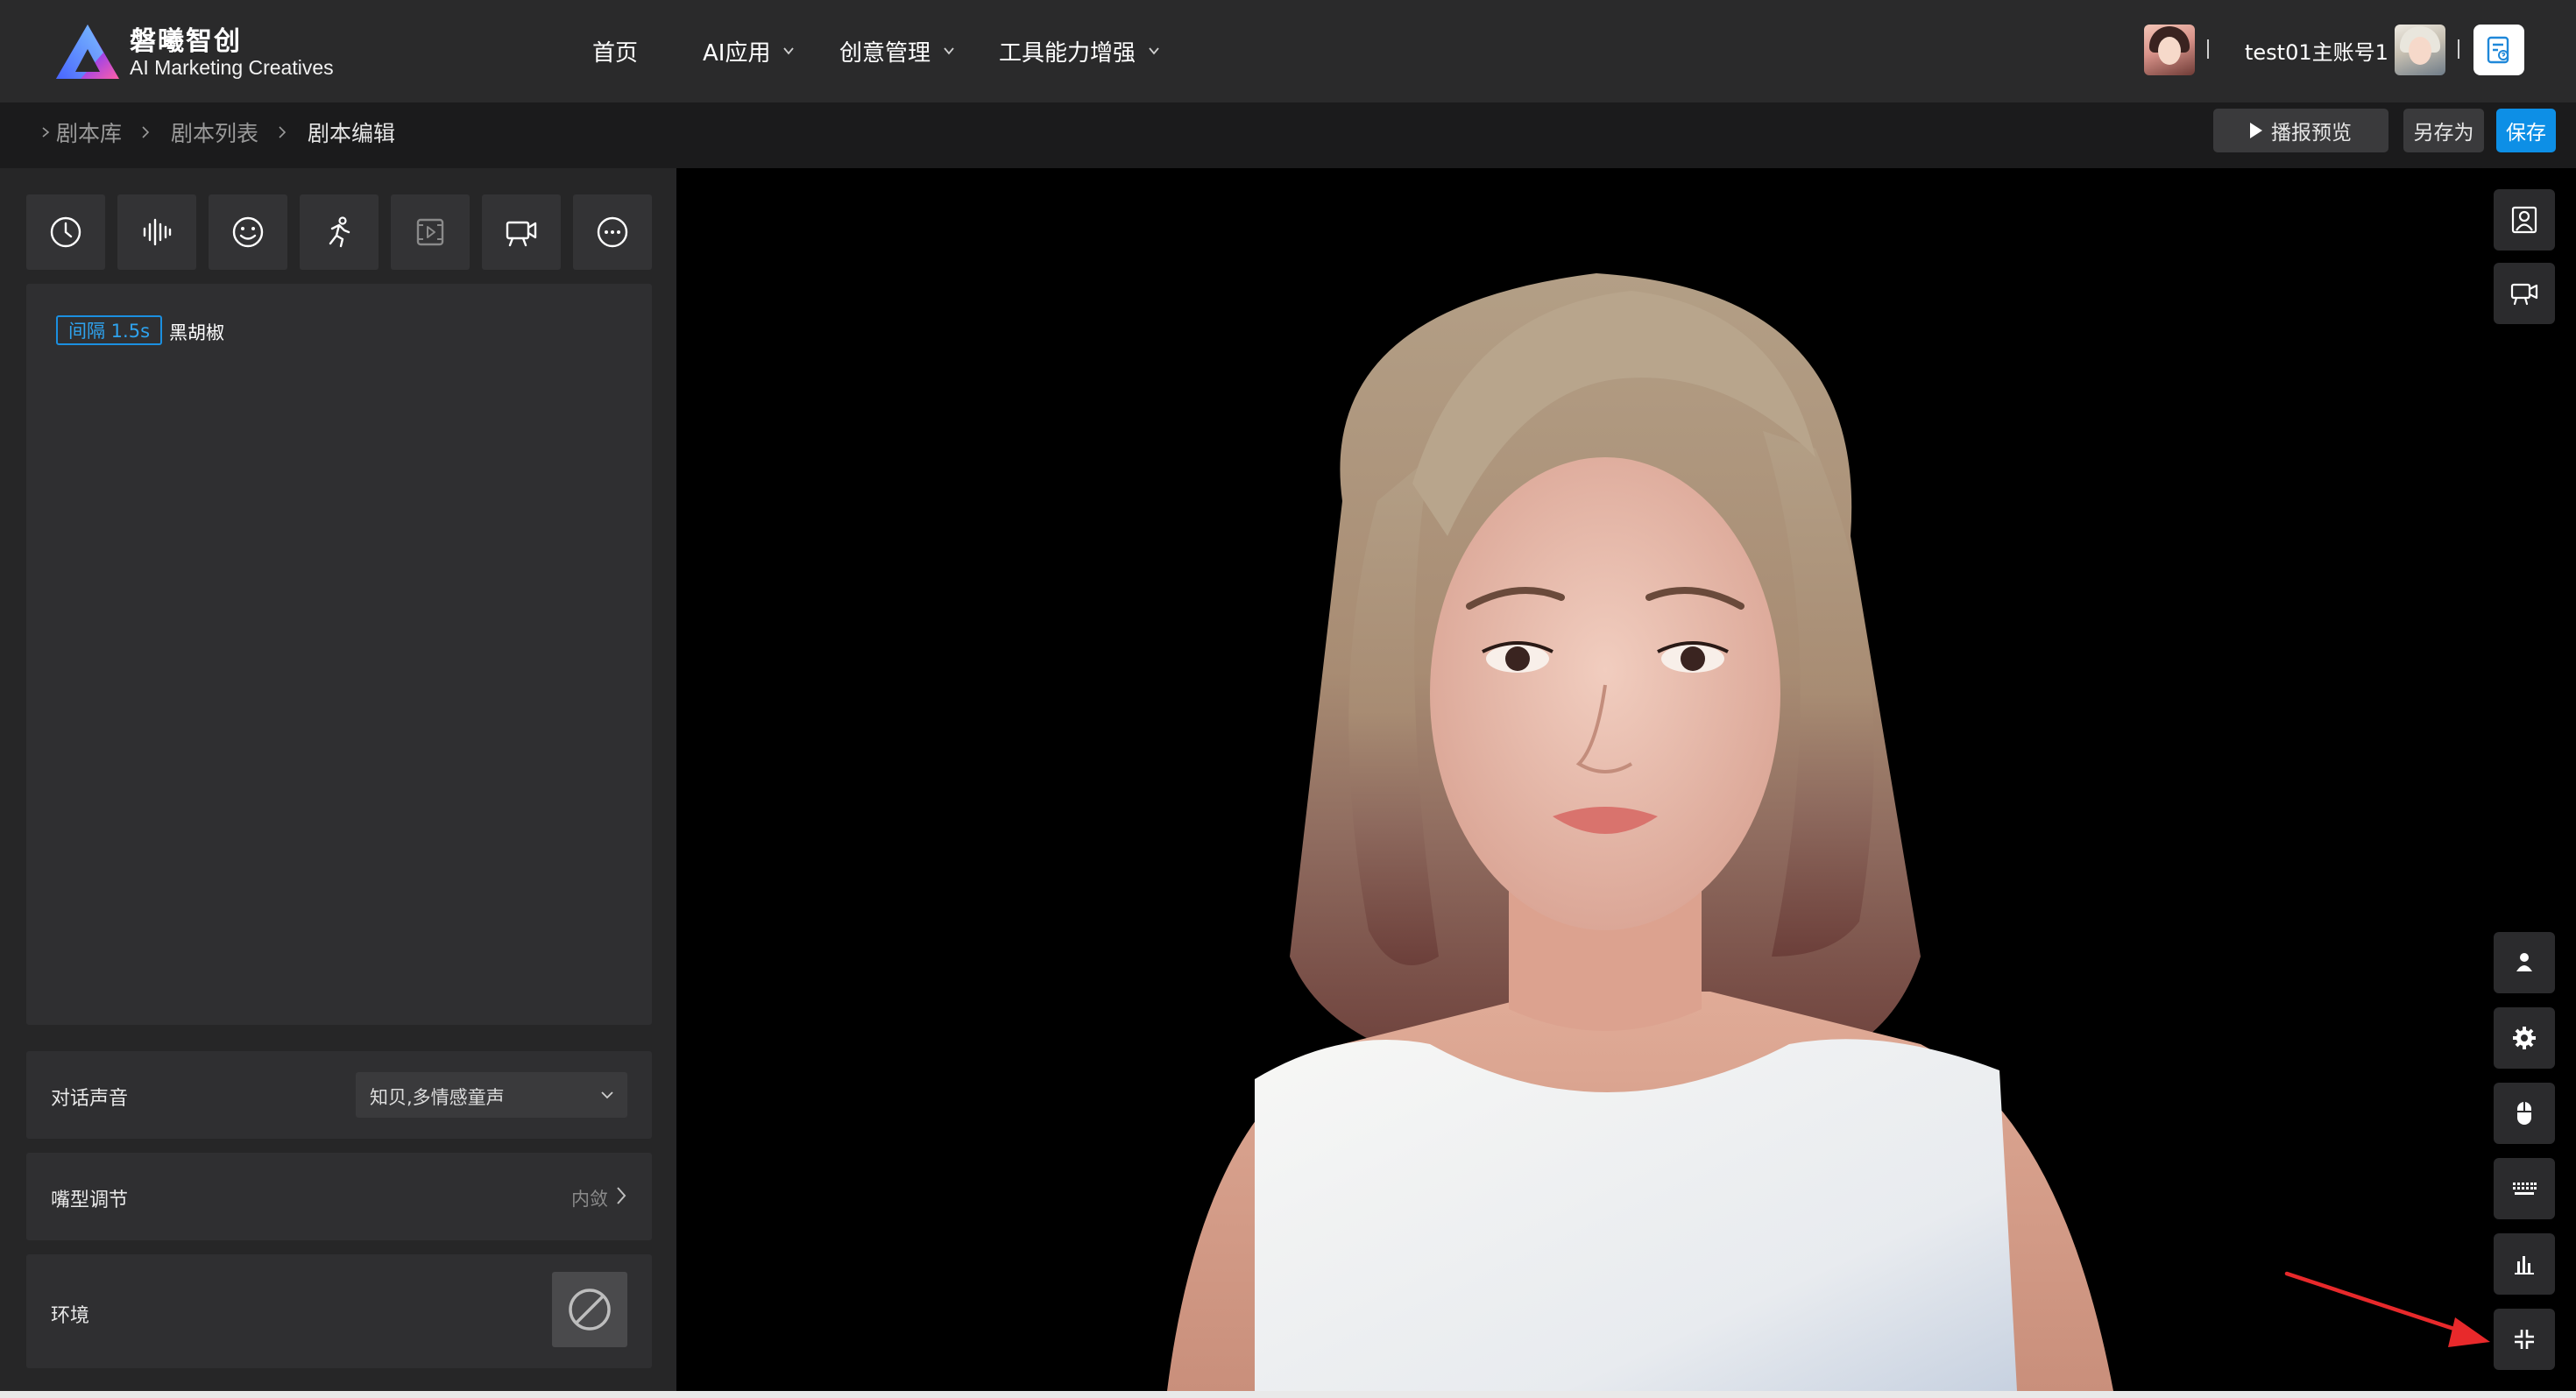 Image resolution: width=2576 pixels, height=1398 pixels. What do you see at coordinates (2420, 50) in the screenshot?
I see `user-avatar` at bounding box center [2420, 50].